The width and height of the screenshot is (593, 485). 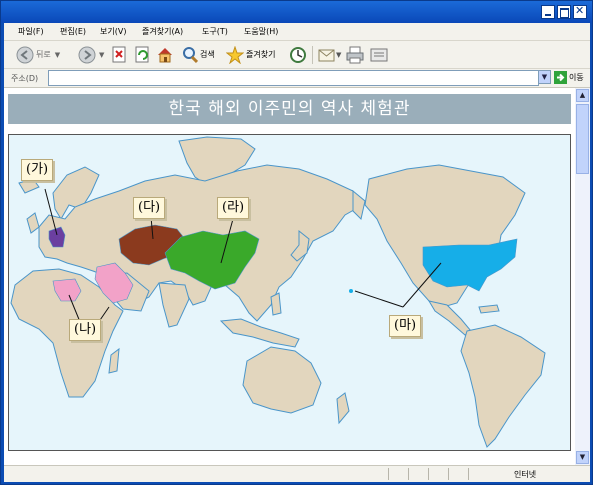 What do you see at coordinates (560, 77) in the screenshot?
I see `go-arrow-icon` at bounding box center [560, 77].